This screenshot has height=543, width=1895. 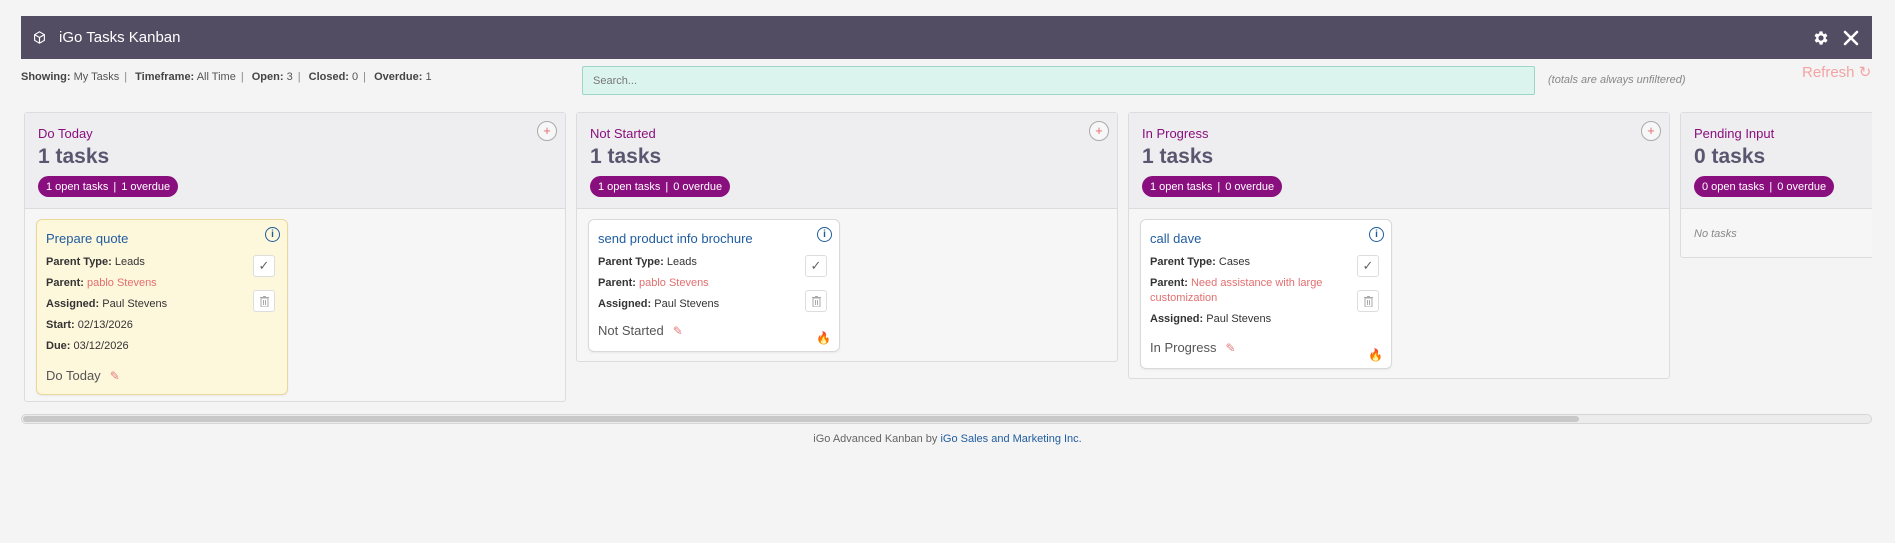 What do you see at coordinates (398, 77) in the screenshot?
I see `overdue-label: Overdue:` at bounding box center [398, 77].